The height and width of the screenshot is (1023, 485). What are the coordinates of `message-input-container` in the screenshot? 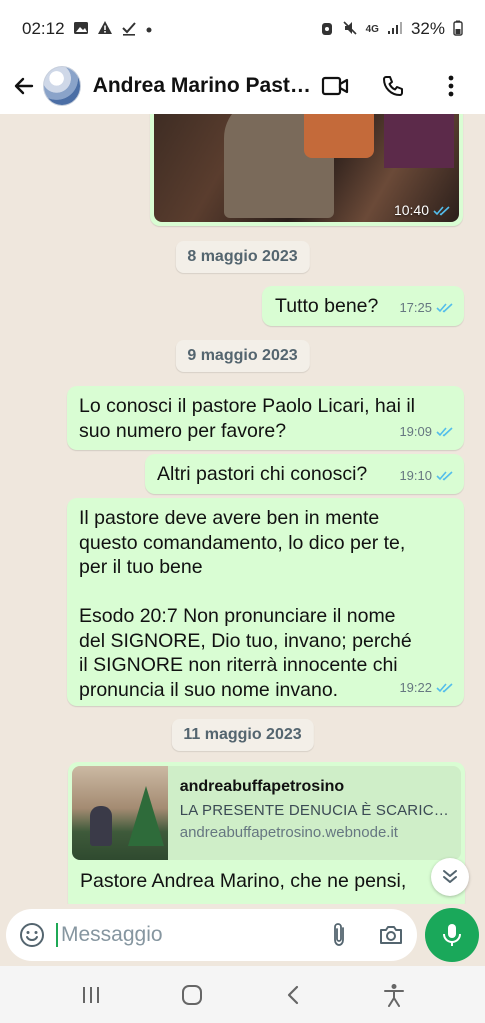 It's located at (212, 935).